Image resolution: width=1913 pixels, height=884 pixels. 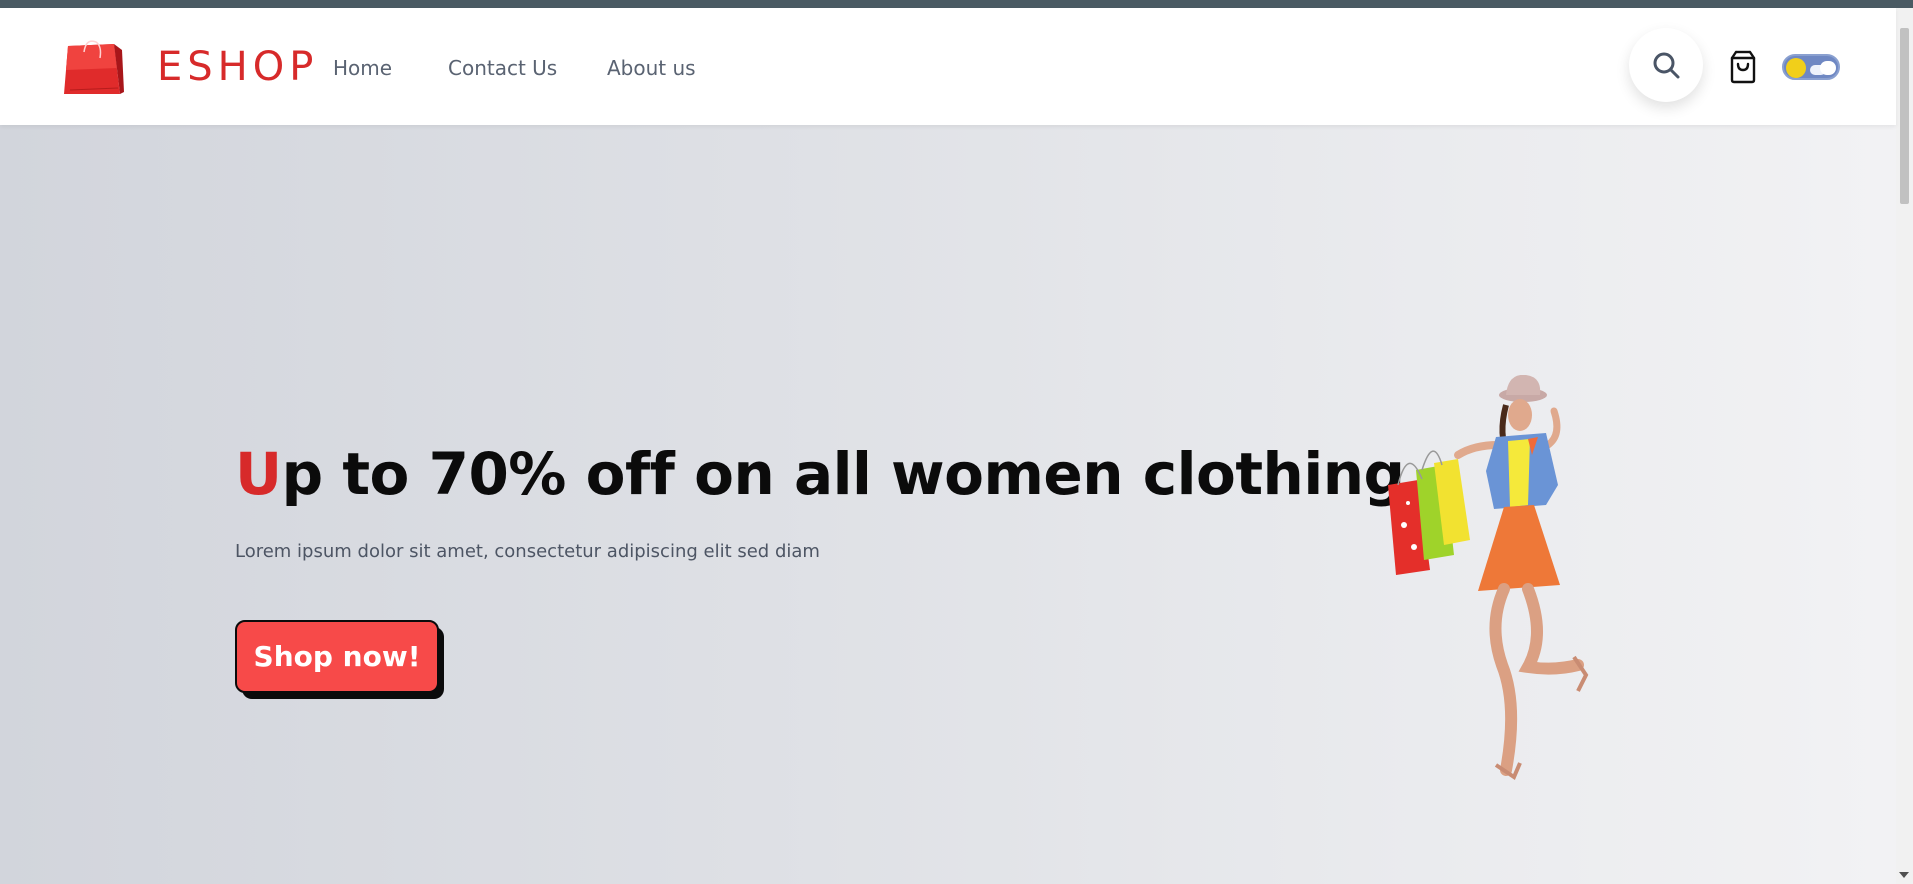 What do you see at coordinates (948, 66) in the screenshot?
I see `navbar: ESHOP Home Contact Us About us` at bounding box center [948, 66].